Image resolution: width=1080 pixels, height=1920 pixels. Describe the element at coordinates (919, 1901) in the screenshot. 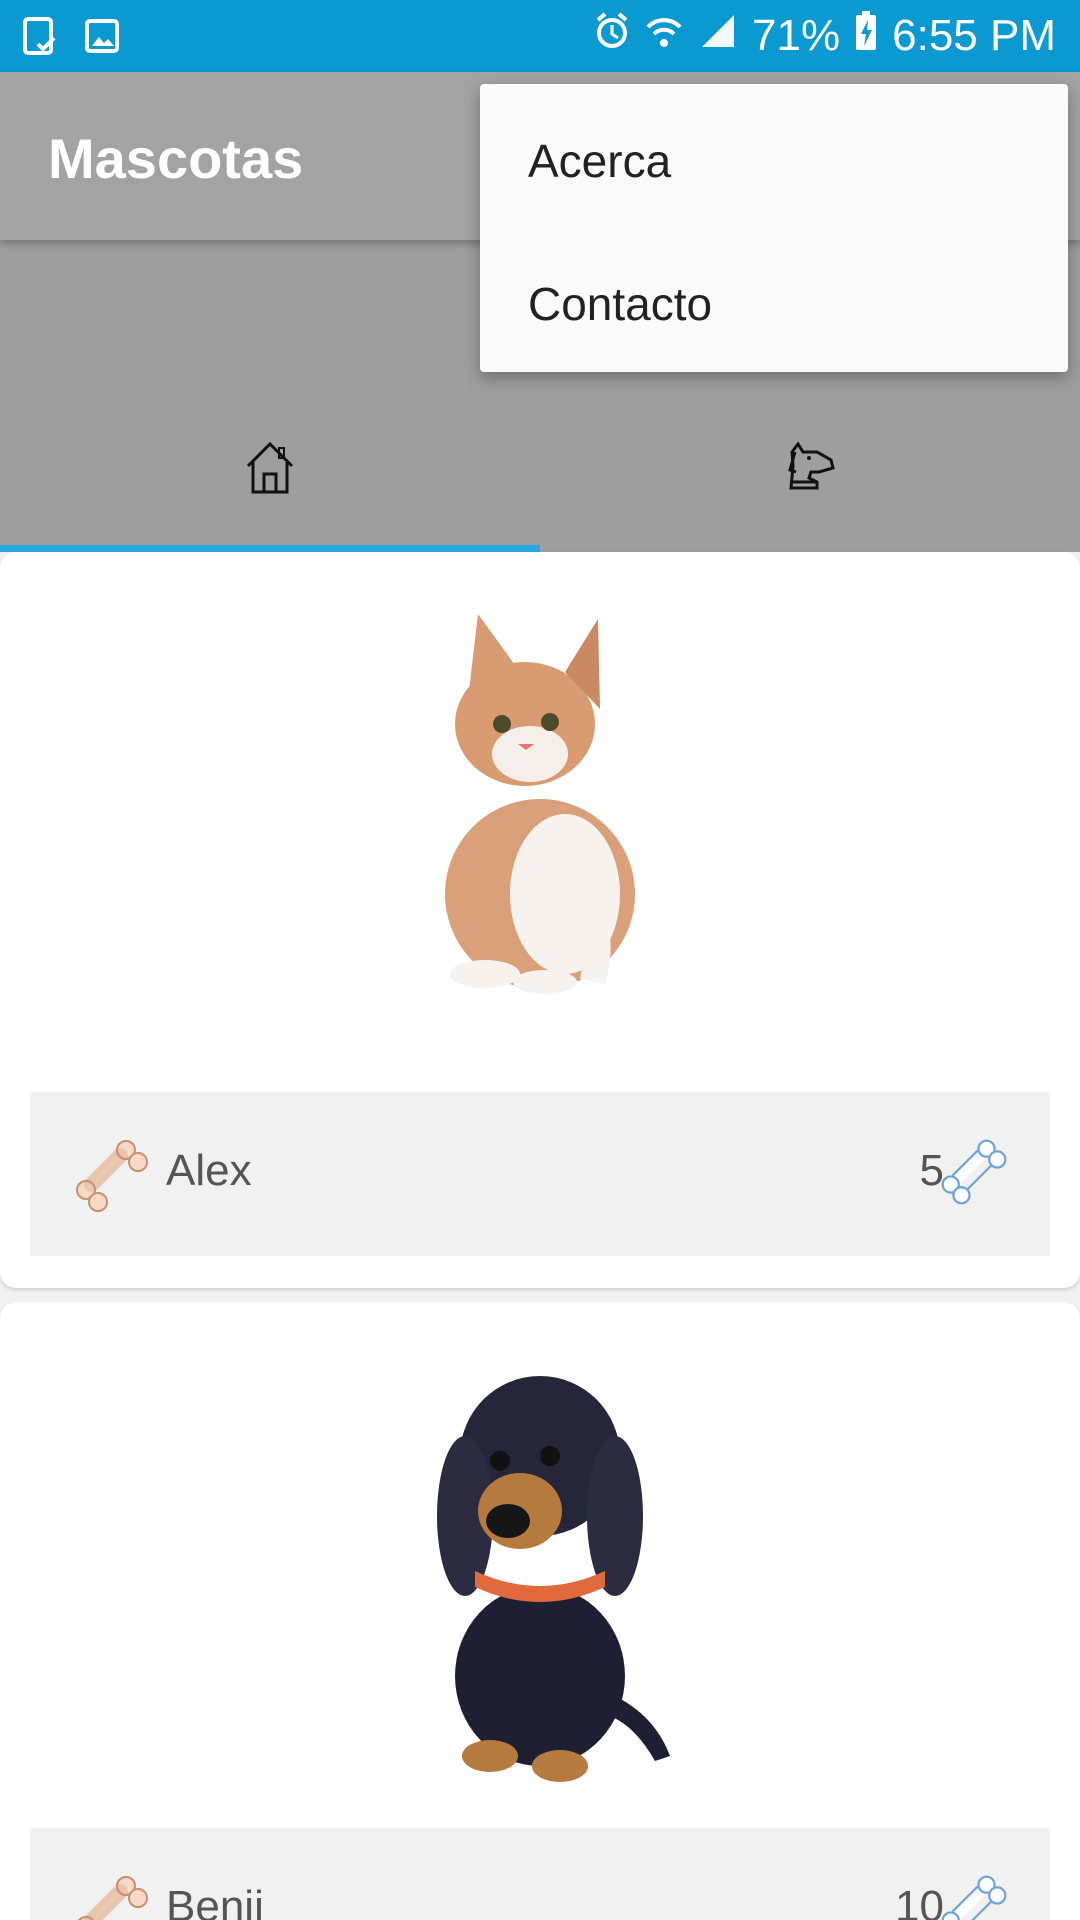

I see `pet-score: 10` at that location.